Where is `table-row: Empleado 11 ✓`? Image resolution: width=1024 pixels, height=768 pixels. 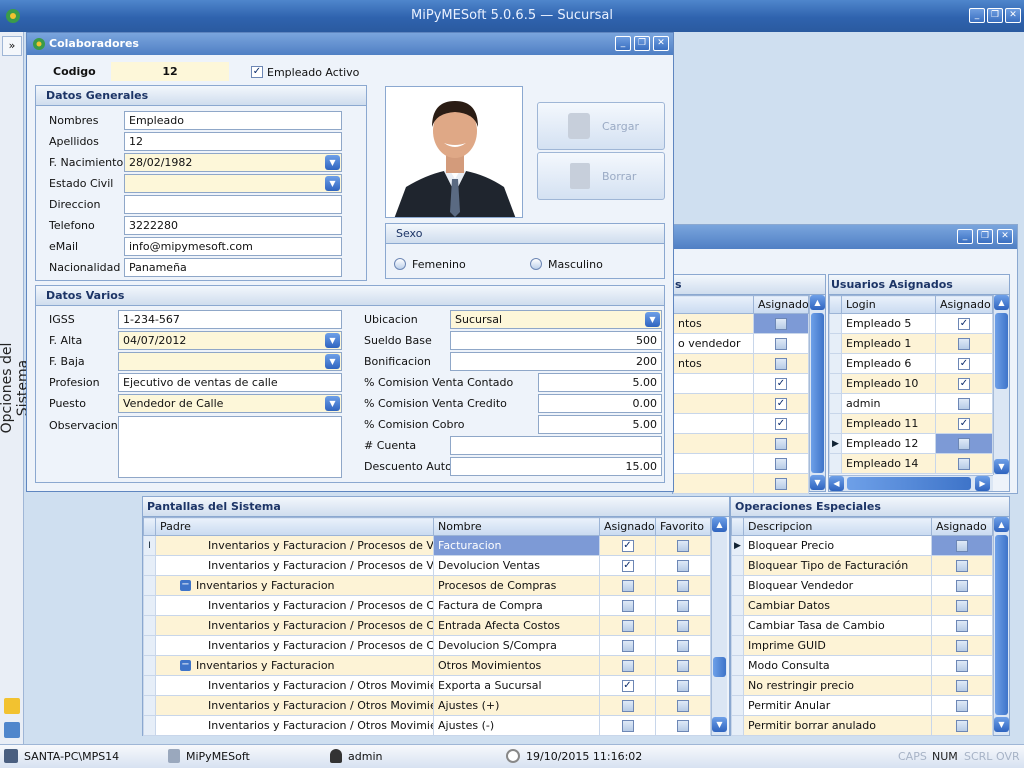 table-row: Empleado 11 ✓ is located at coordinates (911, 423).